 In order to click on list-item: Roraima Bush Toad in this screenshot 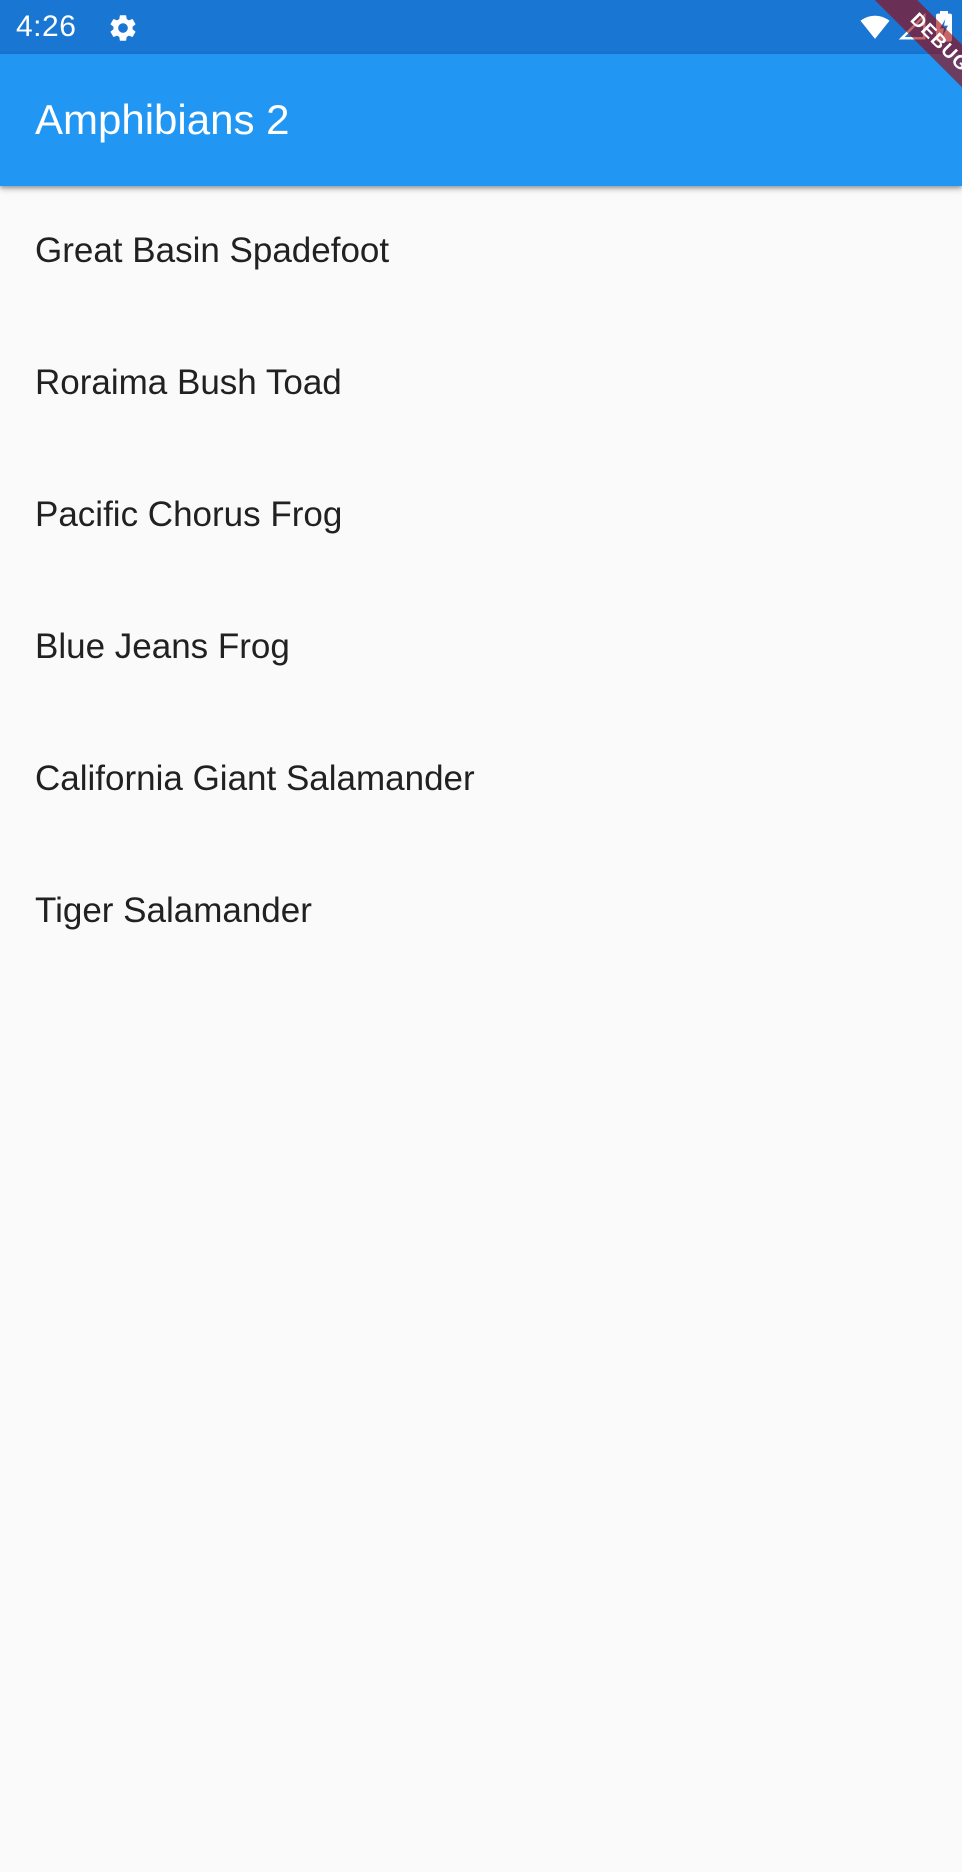, I will do `click(481, 384)`.